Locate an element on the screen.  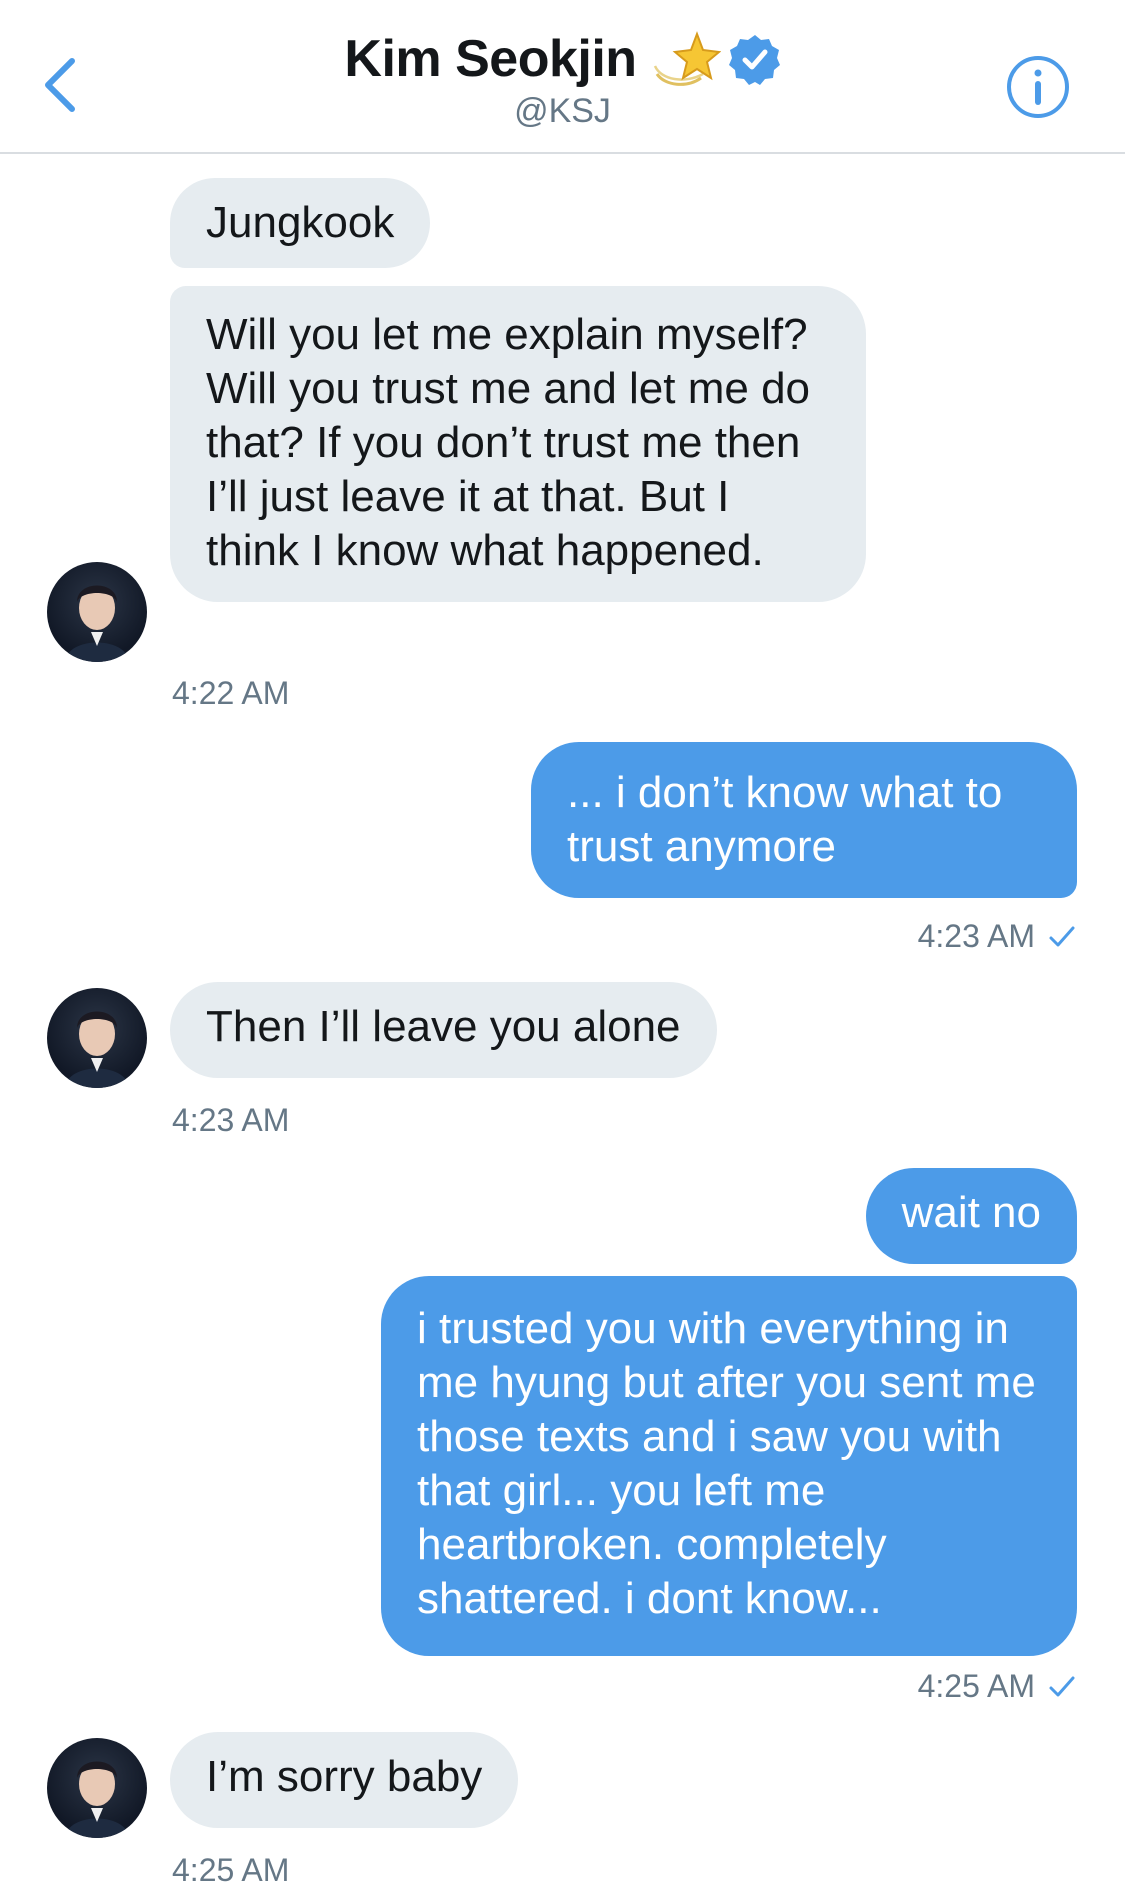
message-bubble-outgoing: wait no is located at coordinates (971, 1216).